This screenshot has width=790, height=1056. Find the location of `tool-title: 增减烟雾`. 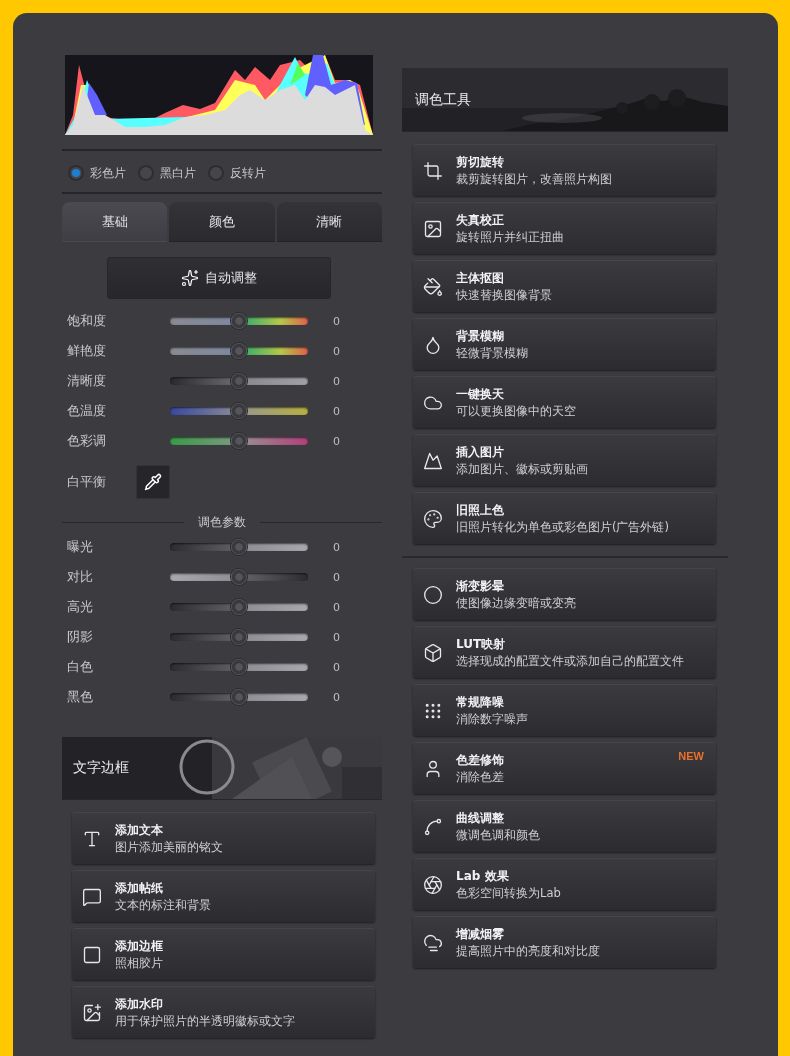

tool-title: 增减烟雾 is located at coordinates (480, 934).